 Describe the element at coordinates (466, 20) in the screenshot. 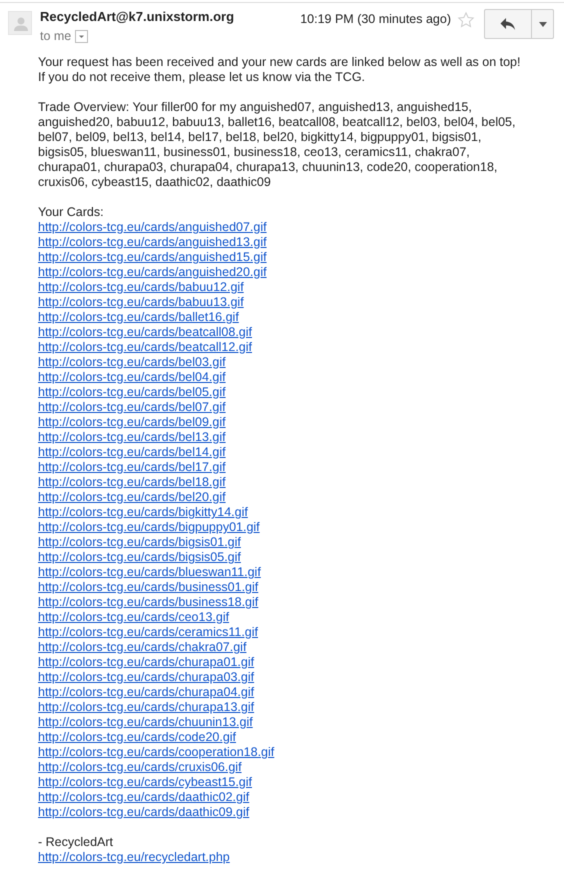

I see `star-icon` at that location.